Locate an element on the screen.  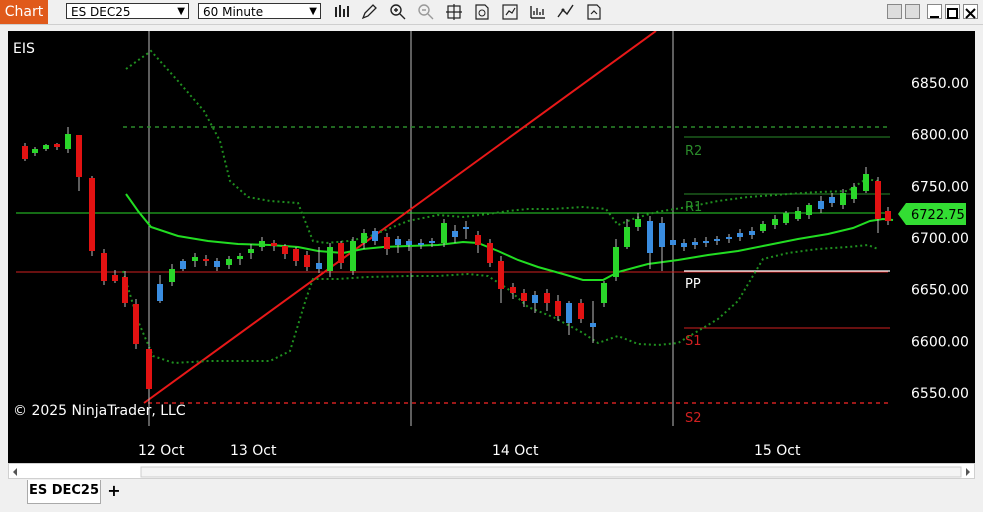
price-tick-label: 6600.00 is located at coordinates (940, 342).